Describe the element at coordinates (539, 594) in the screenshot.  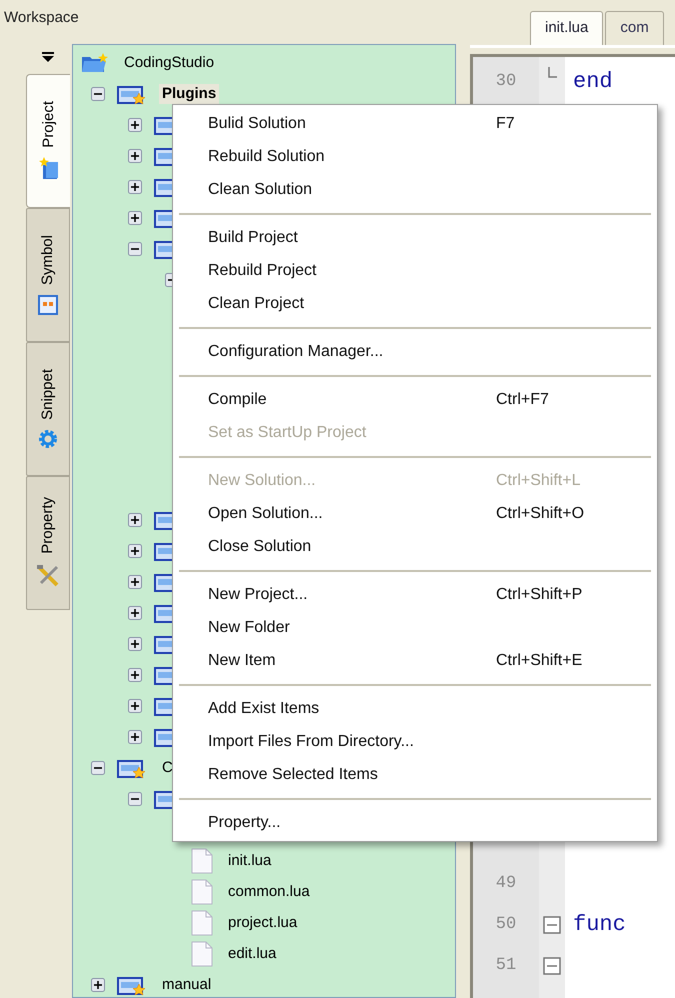
I see `menu-shortcut: Ctrl+Shift+P` at that location.